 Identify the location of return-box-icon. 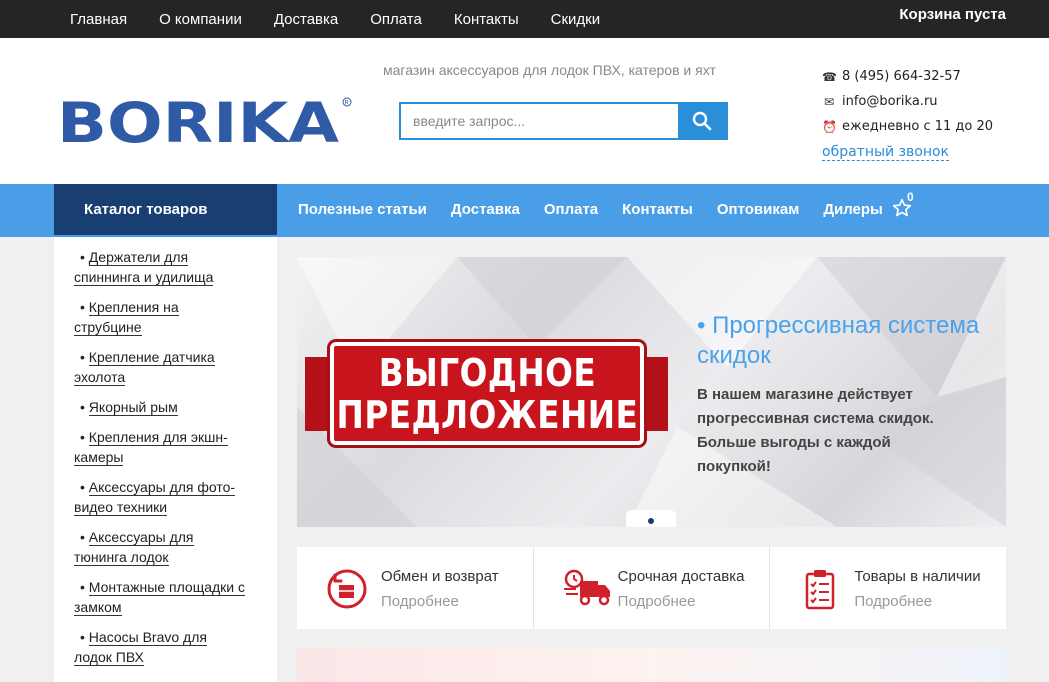
(347, 589).